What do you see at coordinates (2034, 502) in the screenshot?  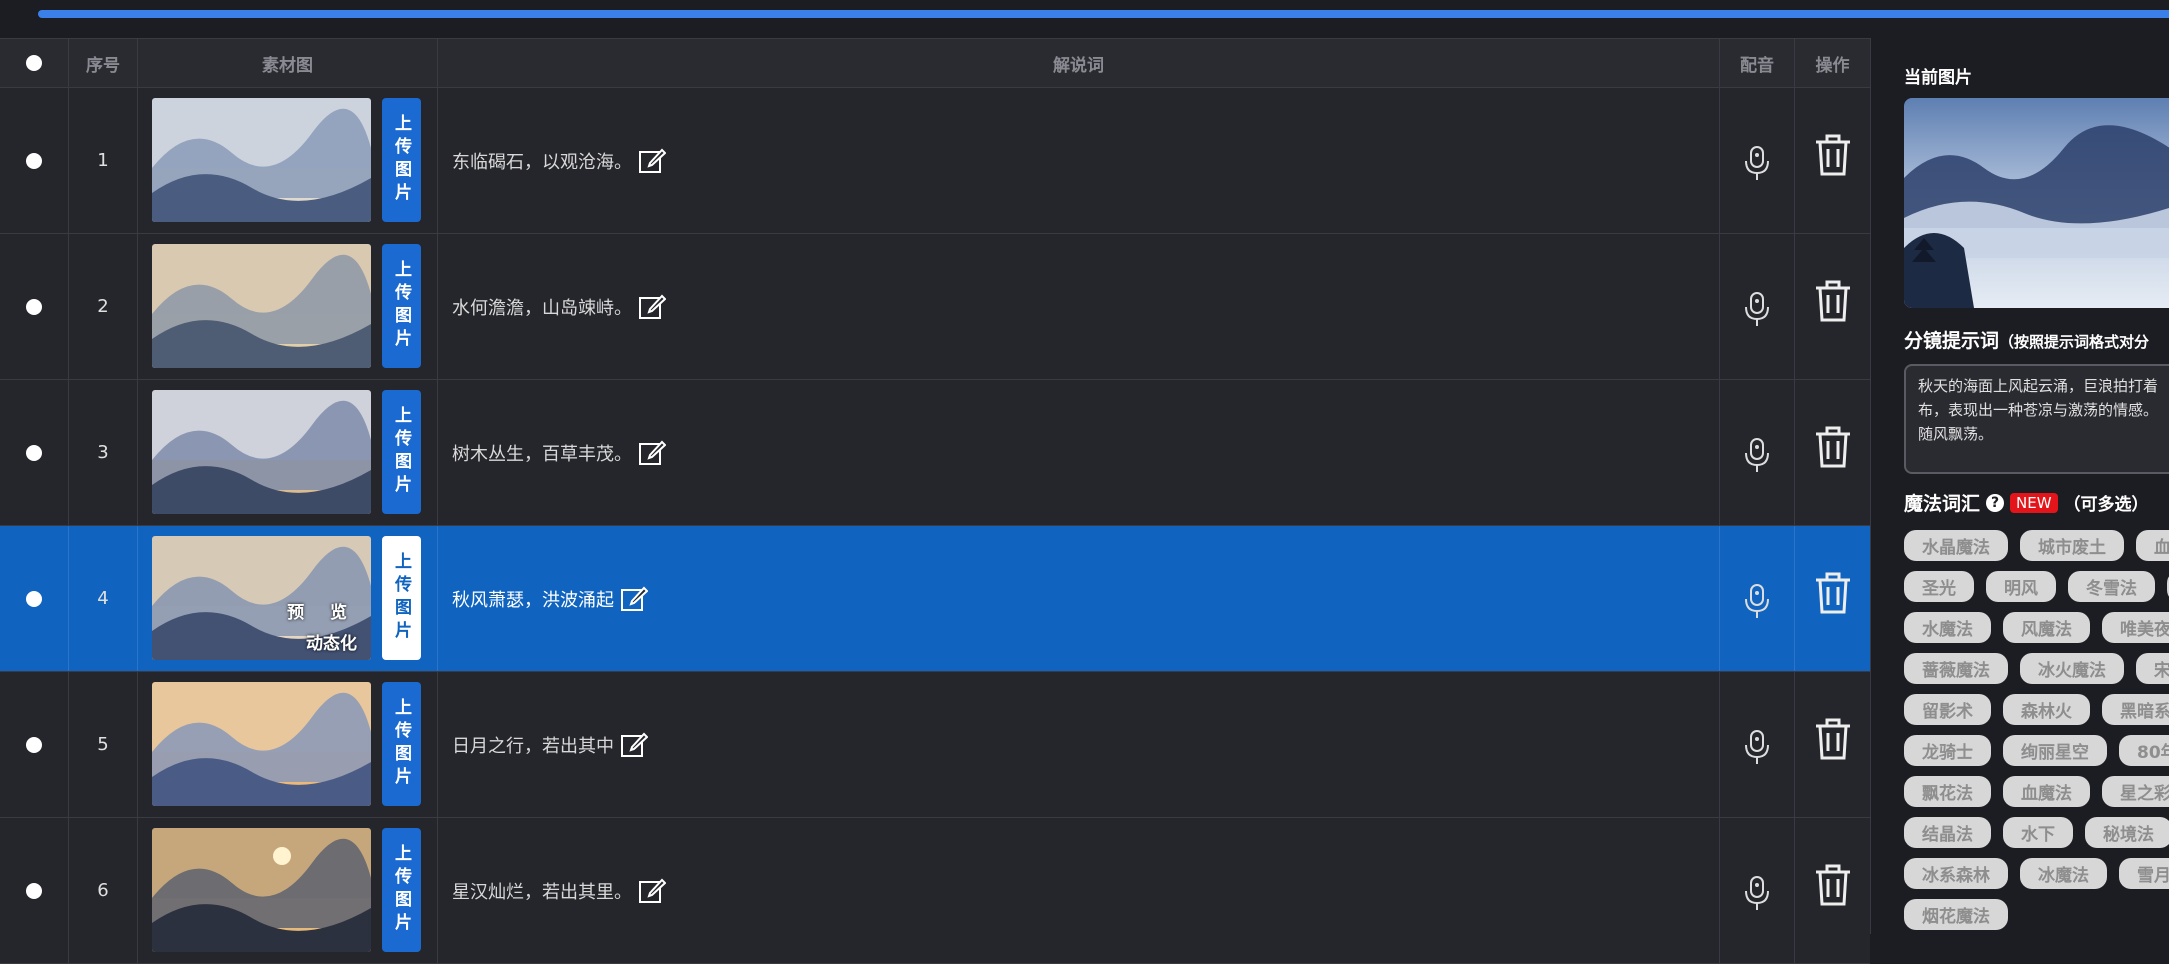 I see `new-badge: NEW` at bounding box center [2034, 502].